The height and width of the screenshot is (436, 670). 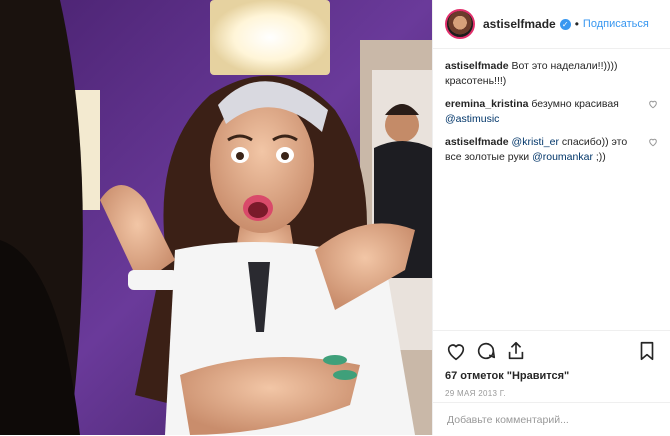 I want to click on mention-link: @kristi_er, so click(x=535, y=142).